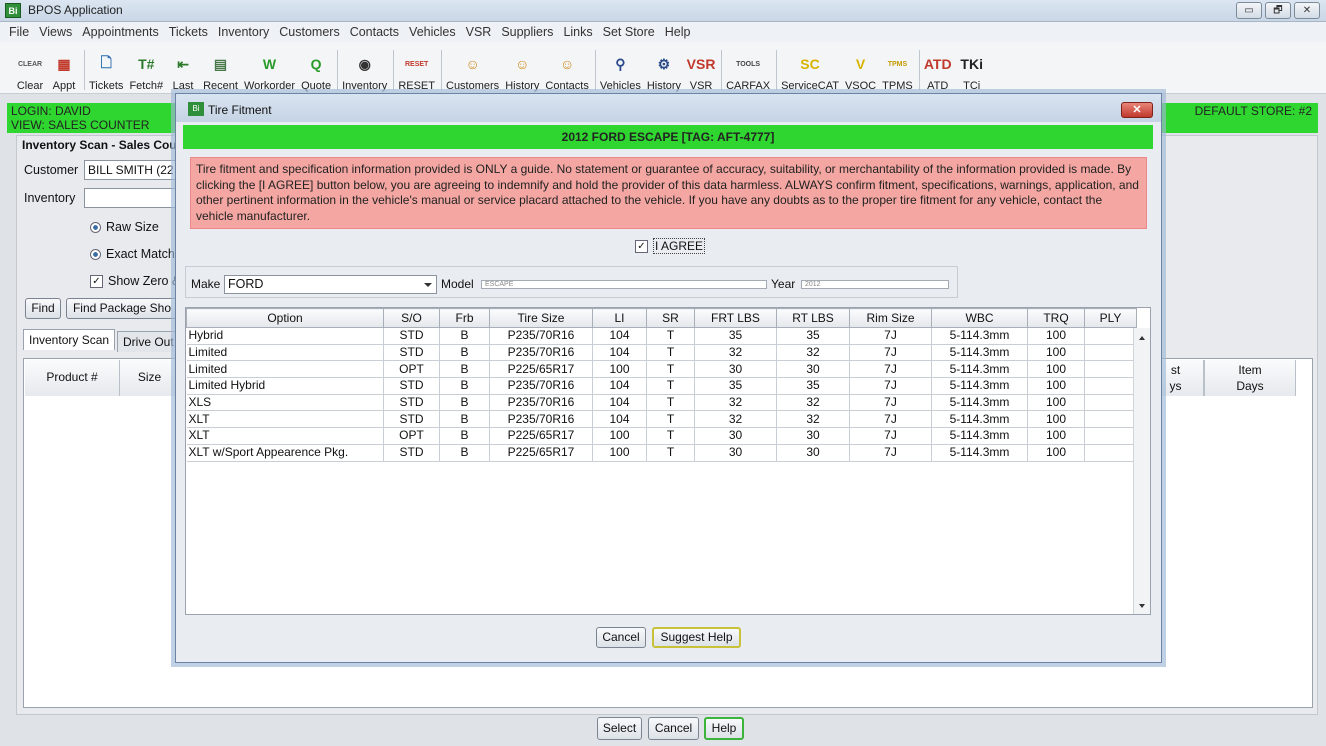 The height and width of the screenshot is (746, 1326). What do you see at coordinates (621, 637) in the screenshot?
I see `dialog-cancel-button: Cancel` at bounding box center [621, 637].